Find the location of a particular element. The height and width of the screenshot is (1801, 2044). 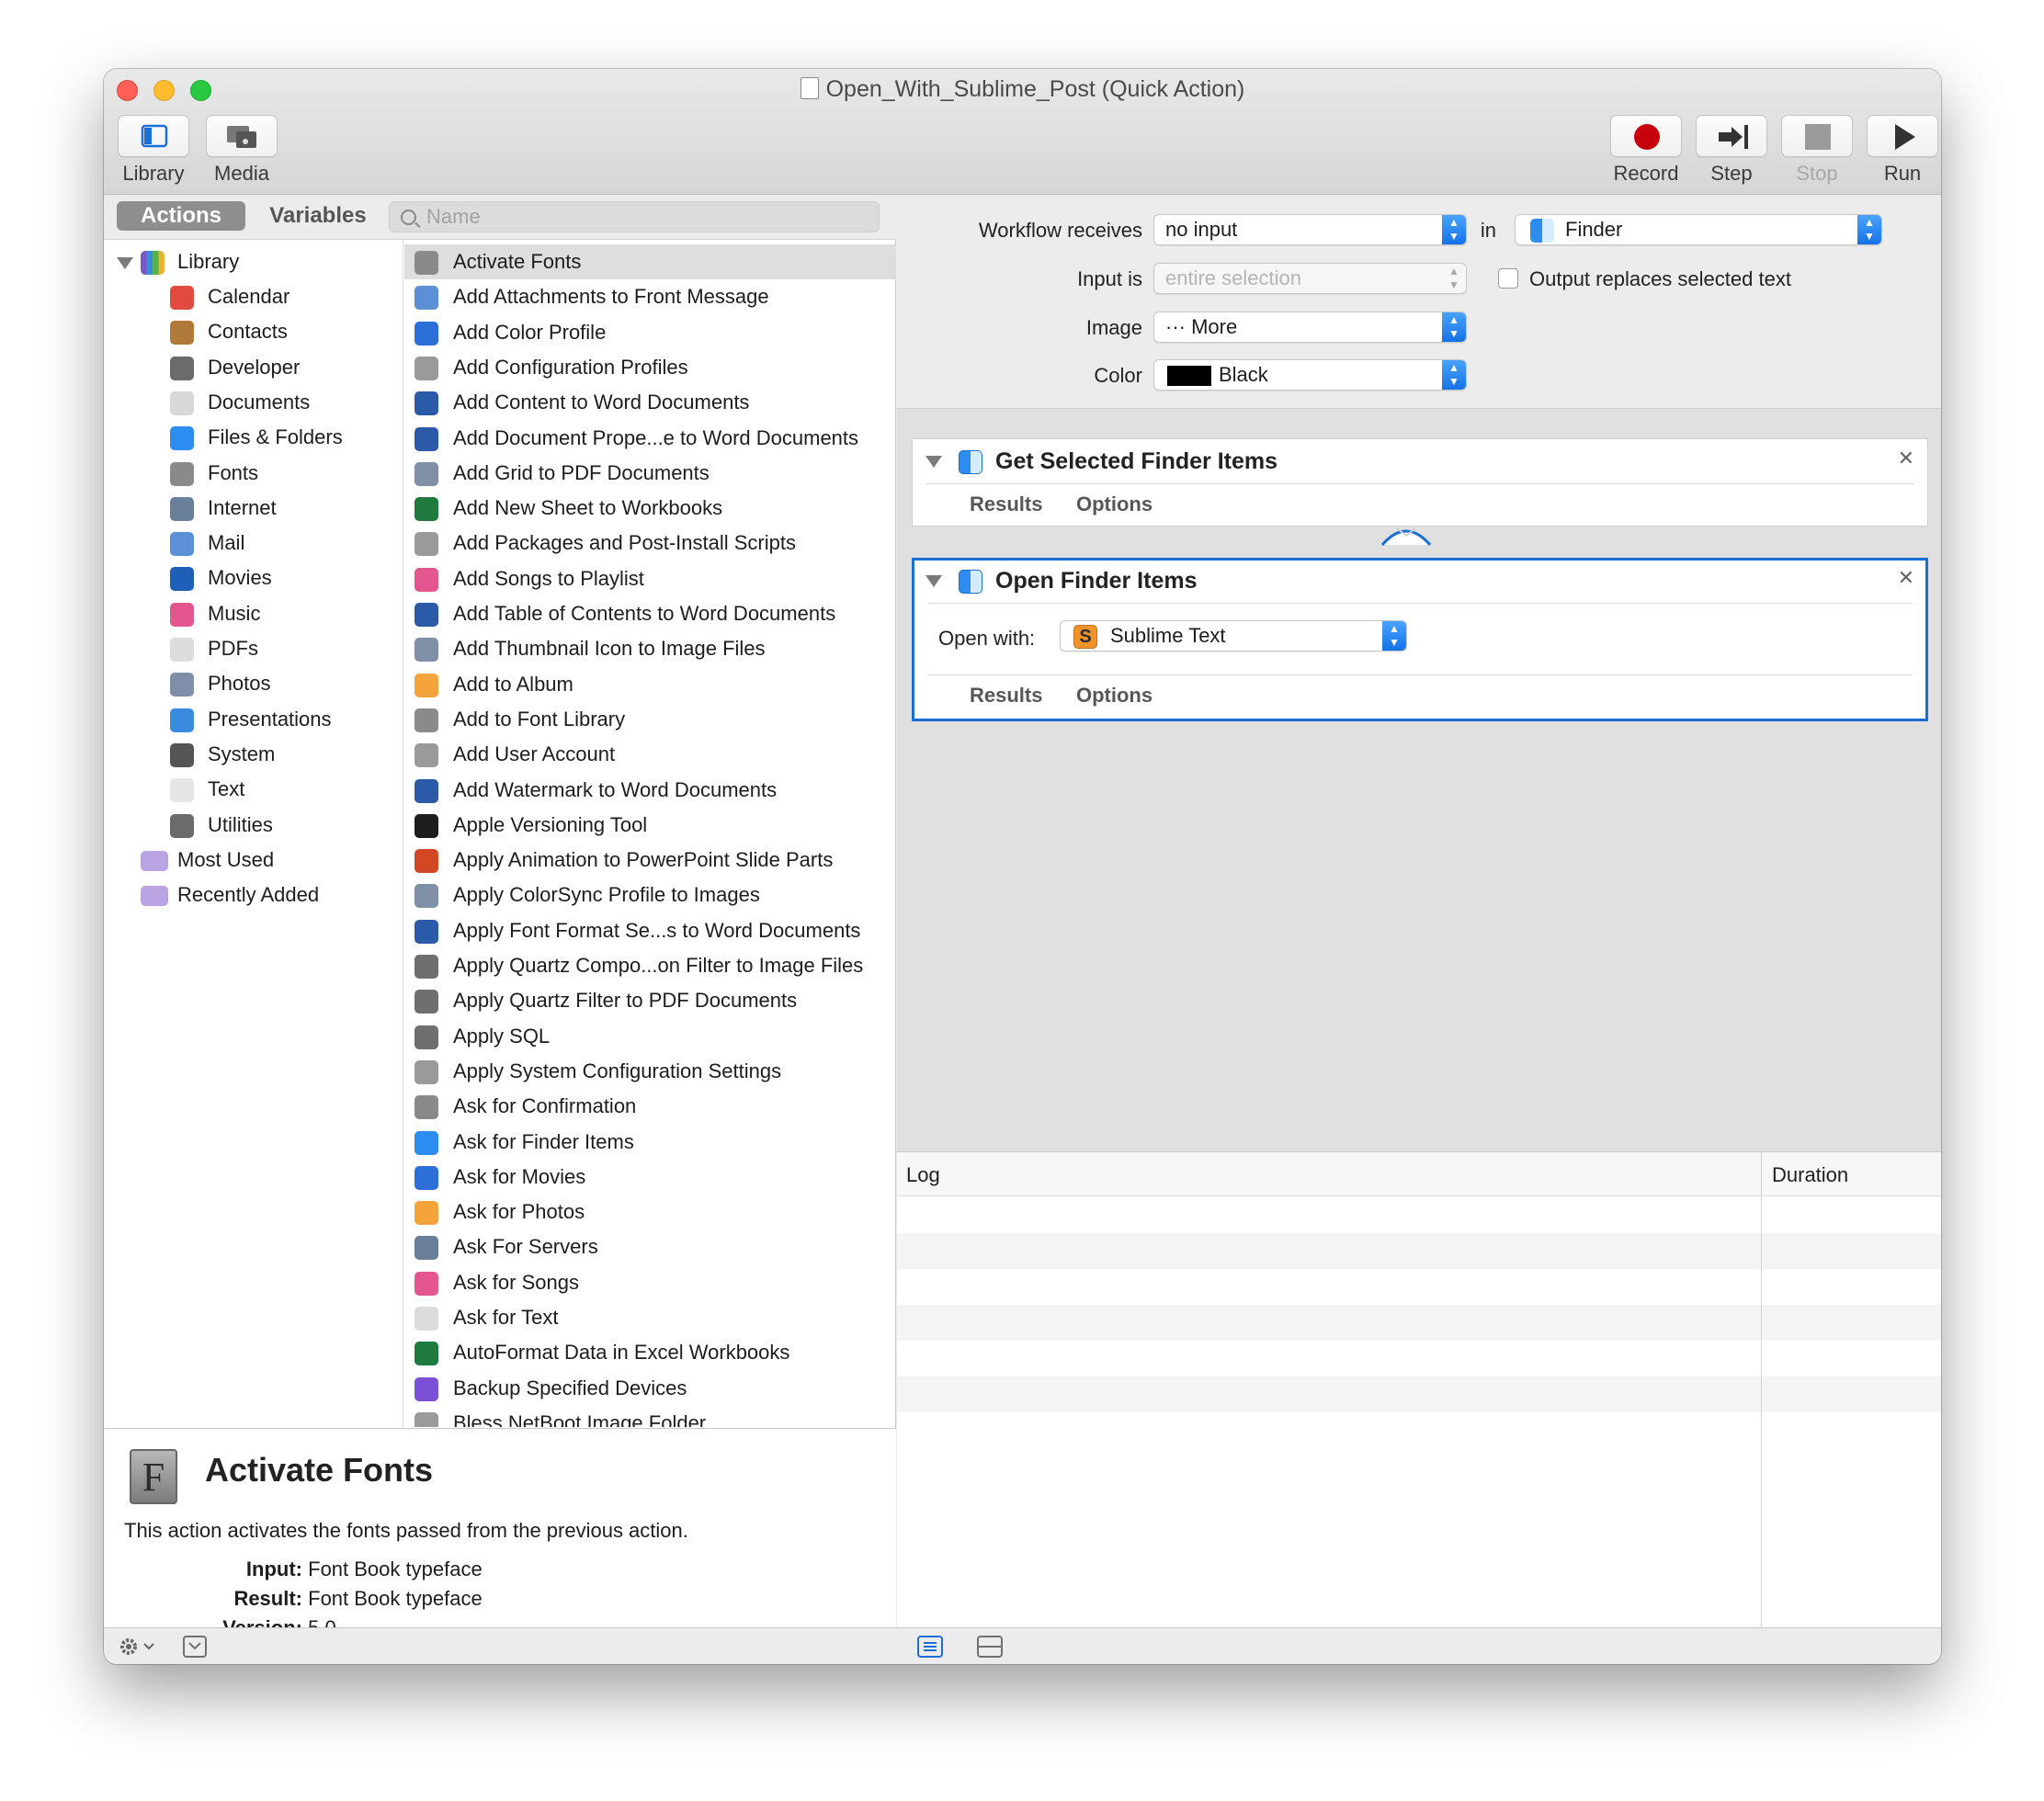

smart-group-item: Most Used is located at coordinates (253, 860).